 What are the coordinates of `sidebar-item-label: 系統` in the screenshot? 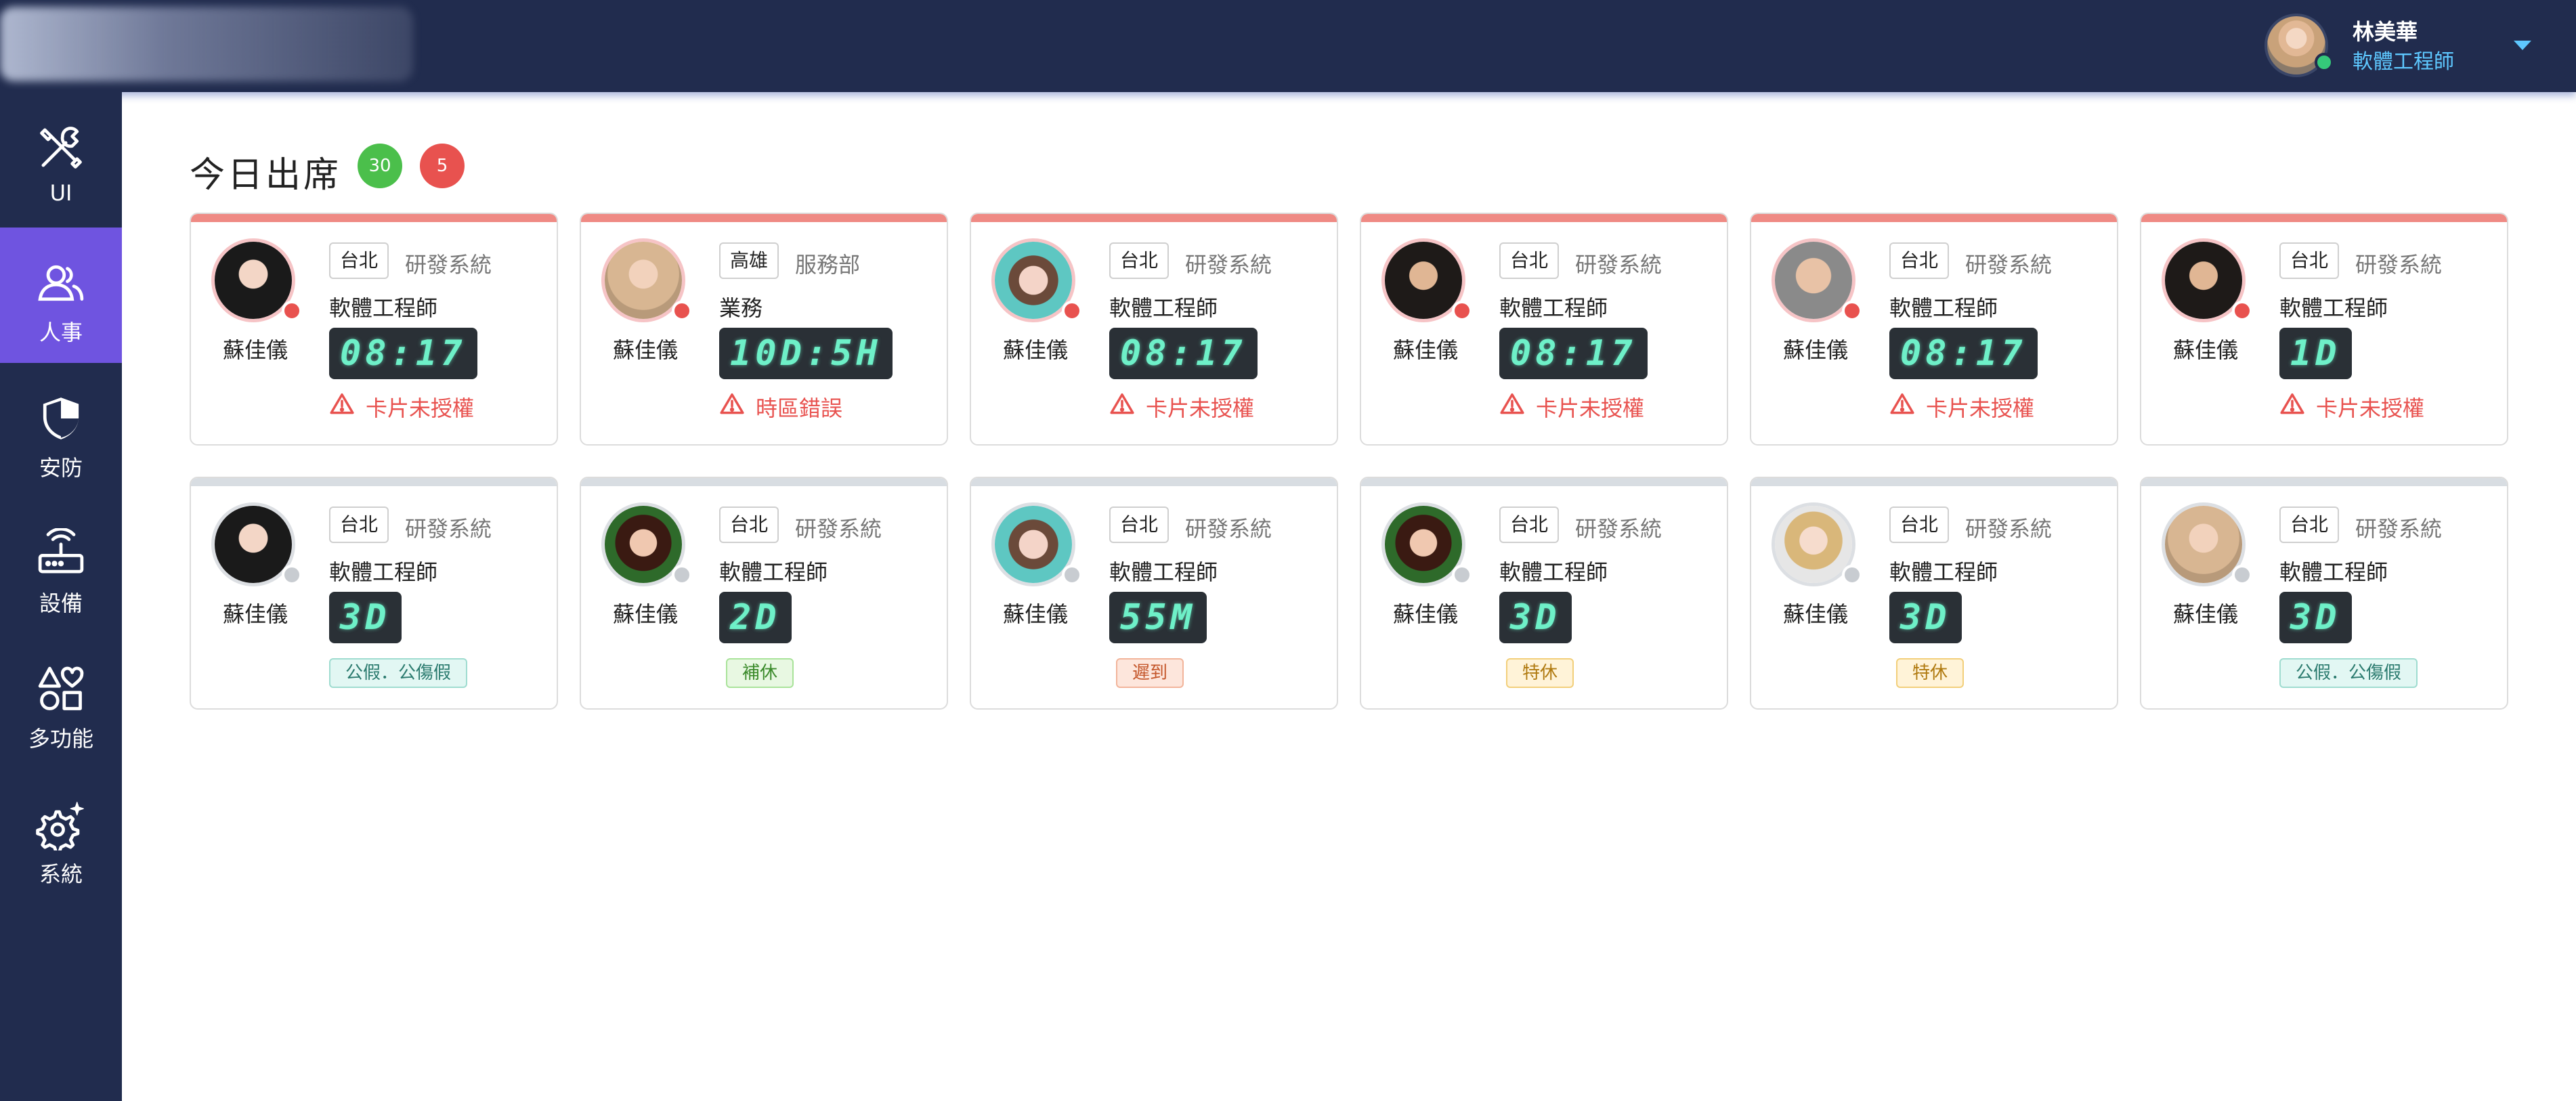 It's located at (61, 874).